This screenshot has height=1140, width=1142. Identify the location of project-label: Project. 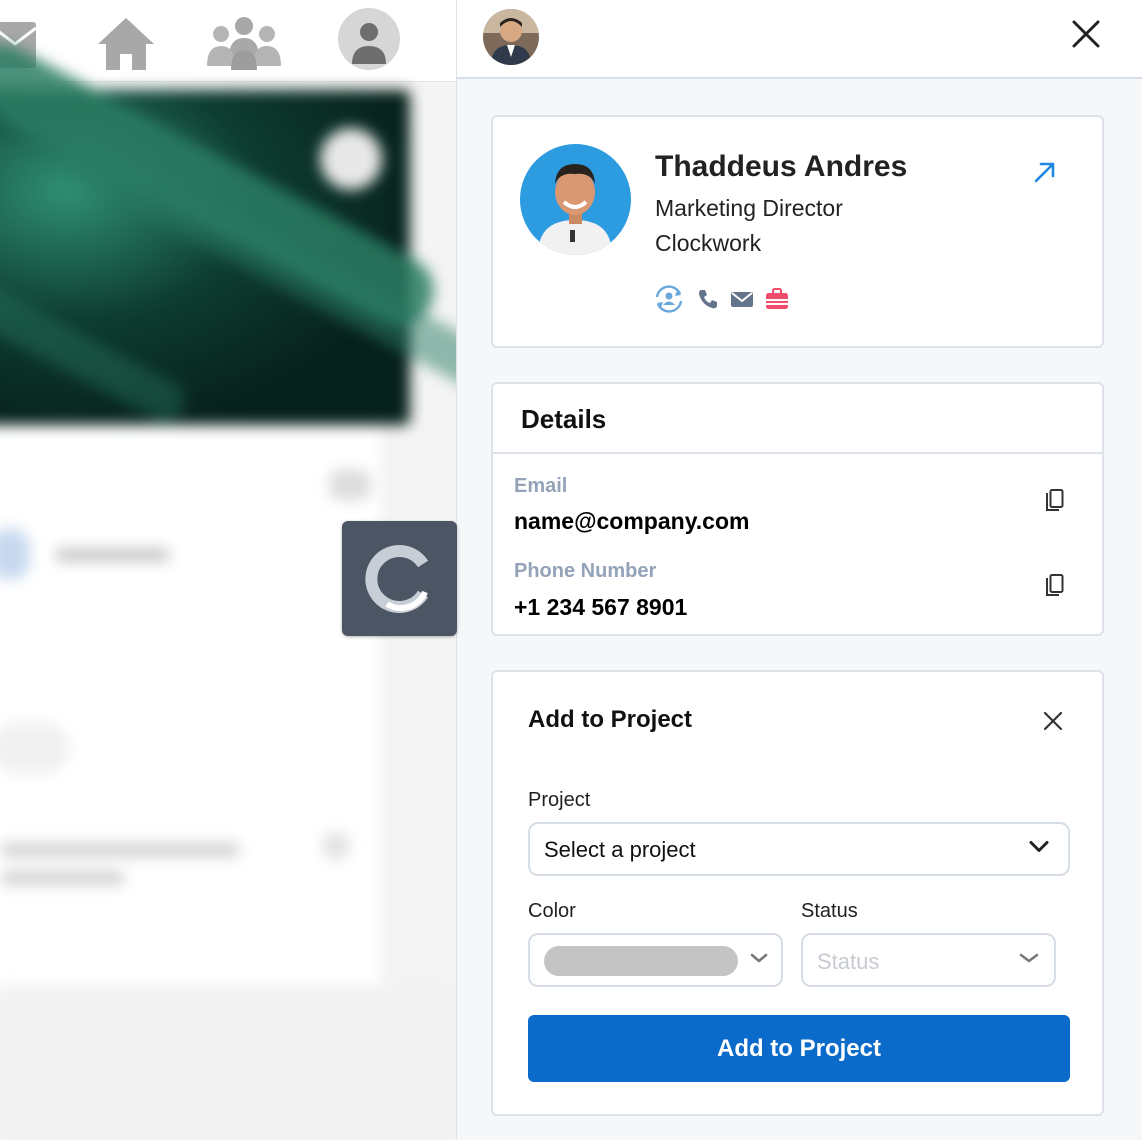
(559, 800).